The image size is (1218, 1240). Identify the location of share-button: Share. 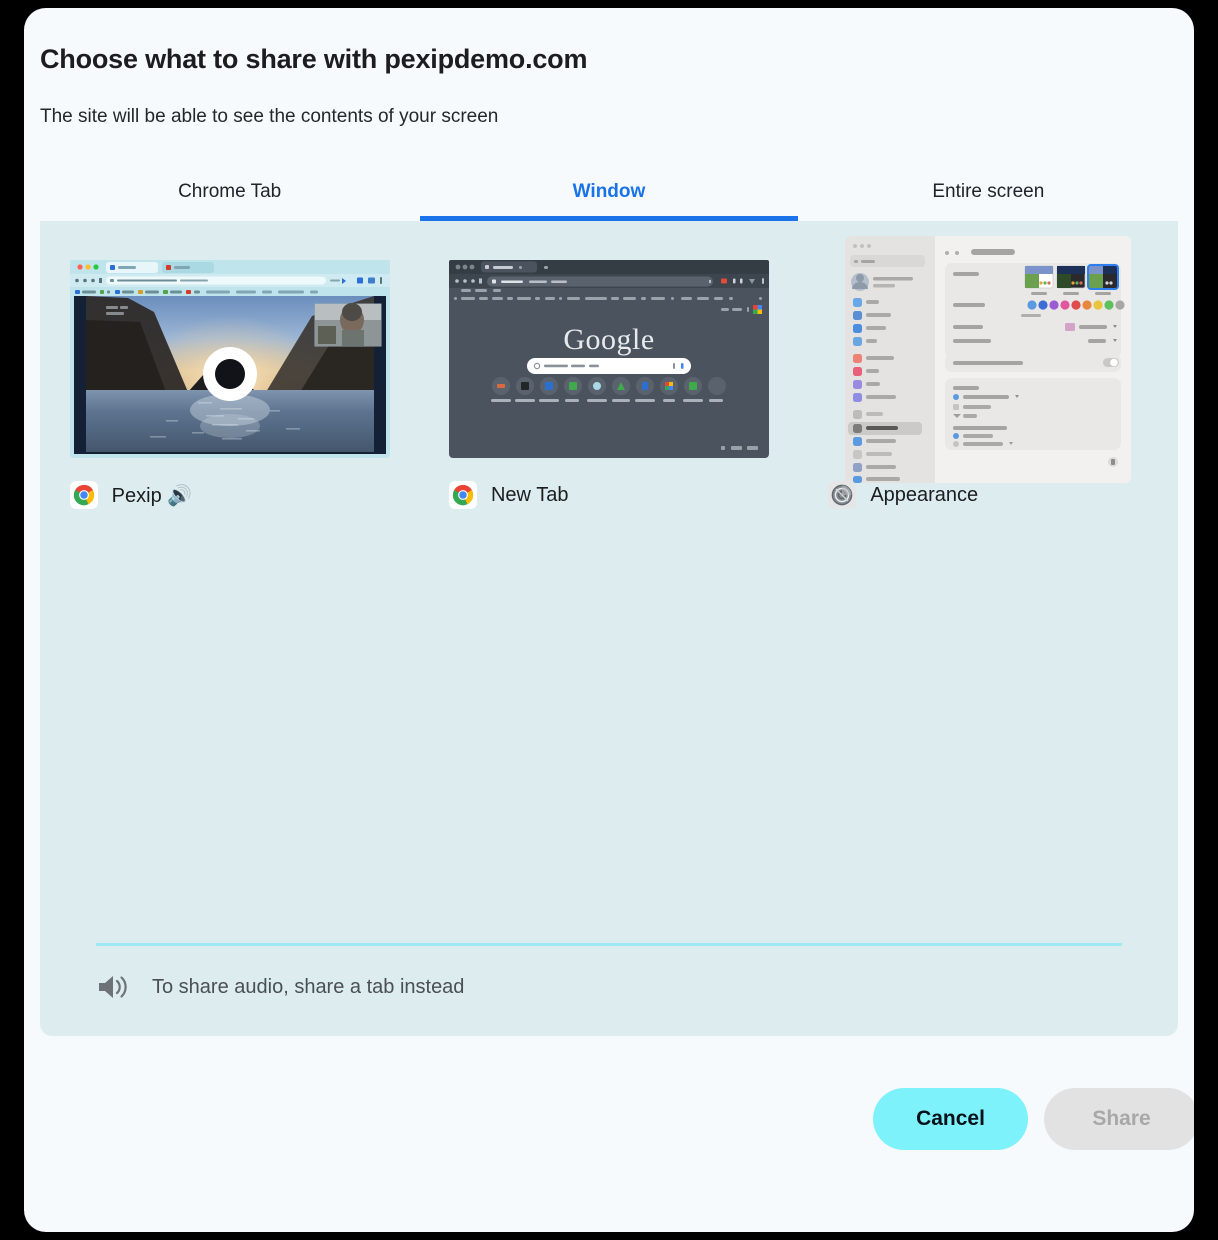
(1119, 1119).